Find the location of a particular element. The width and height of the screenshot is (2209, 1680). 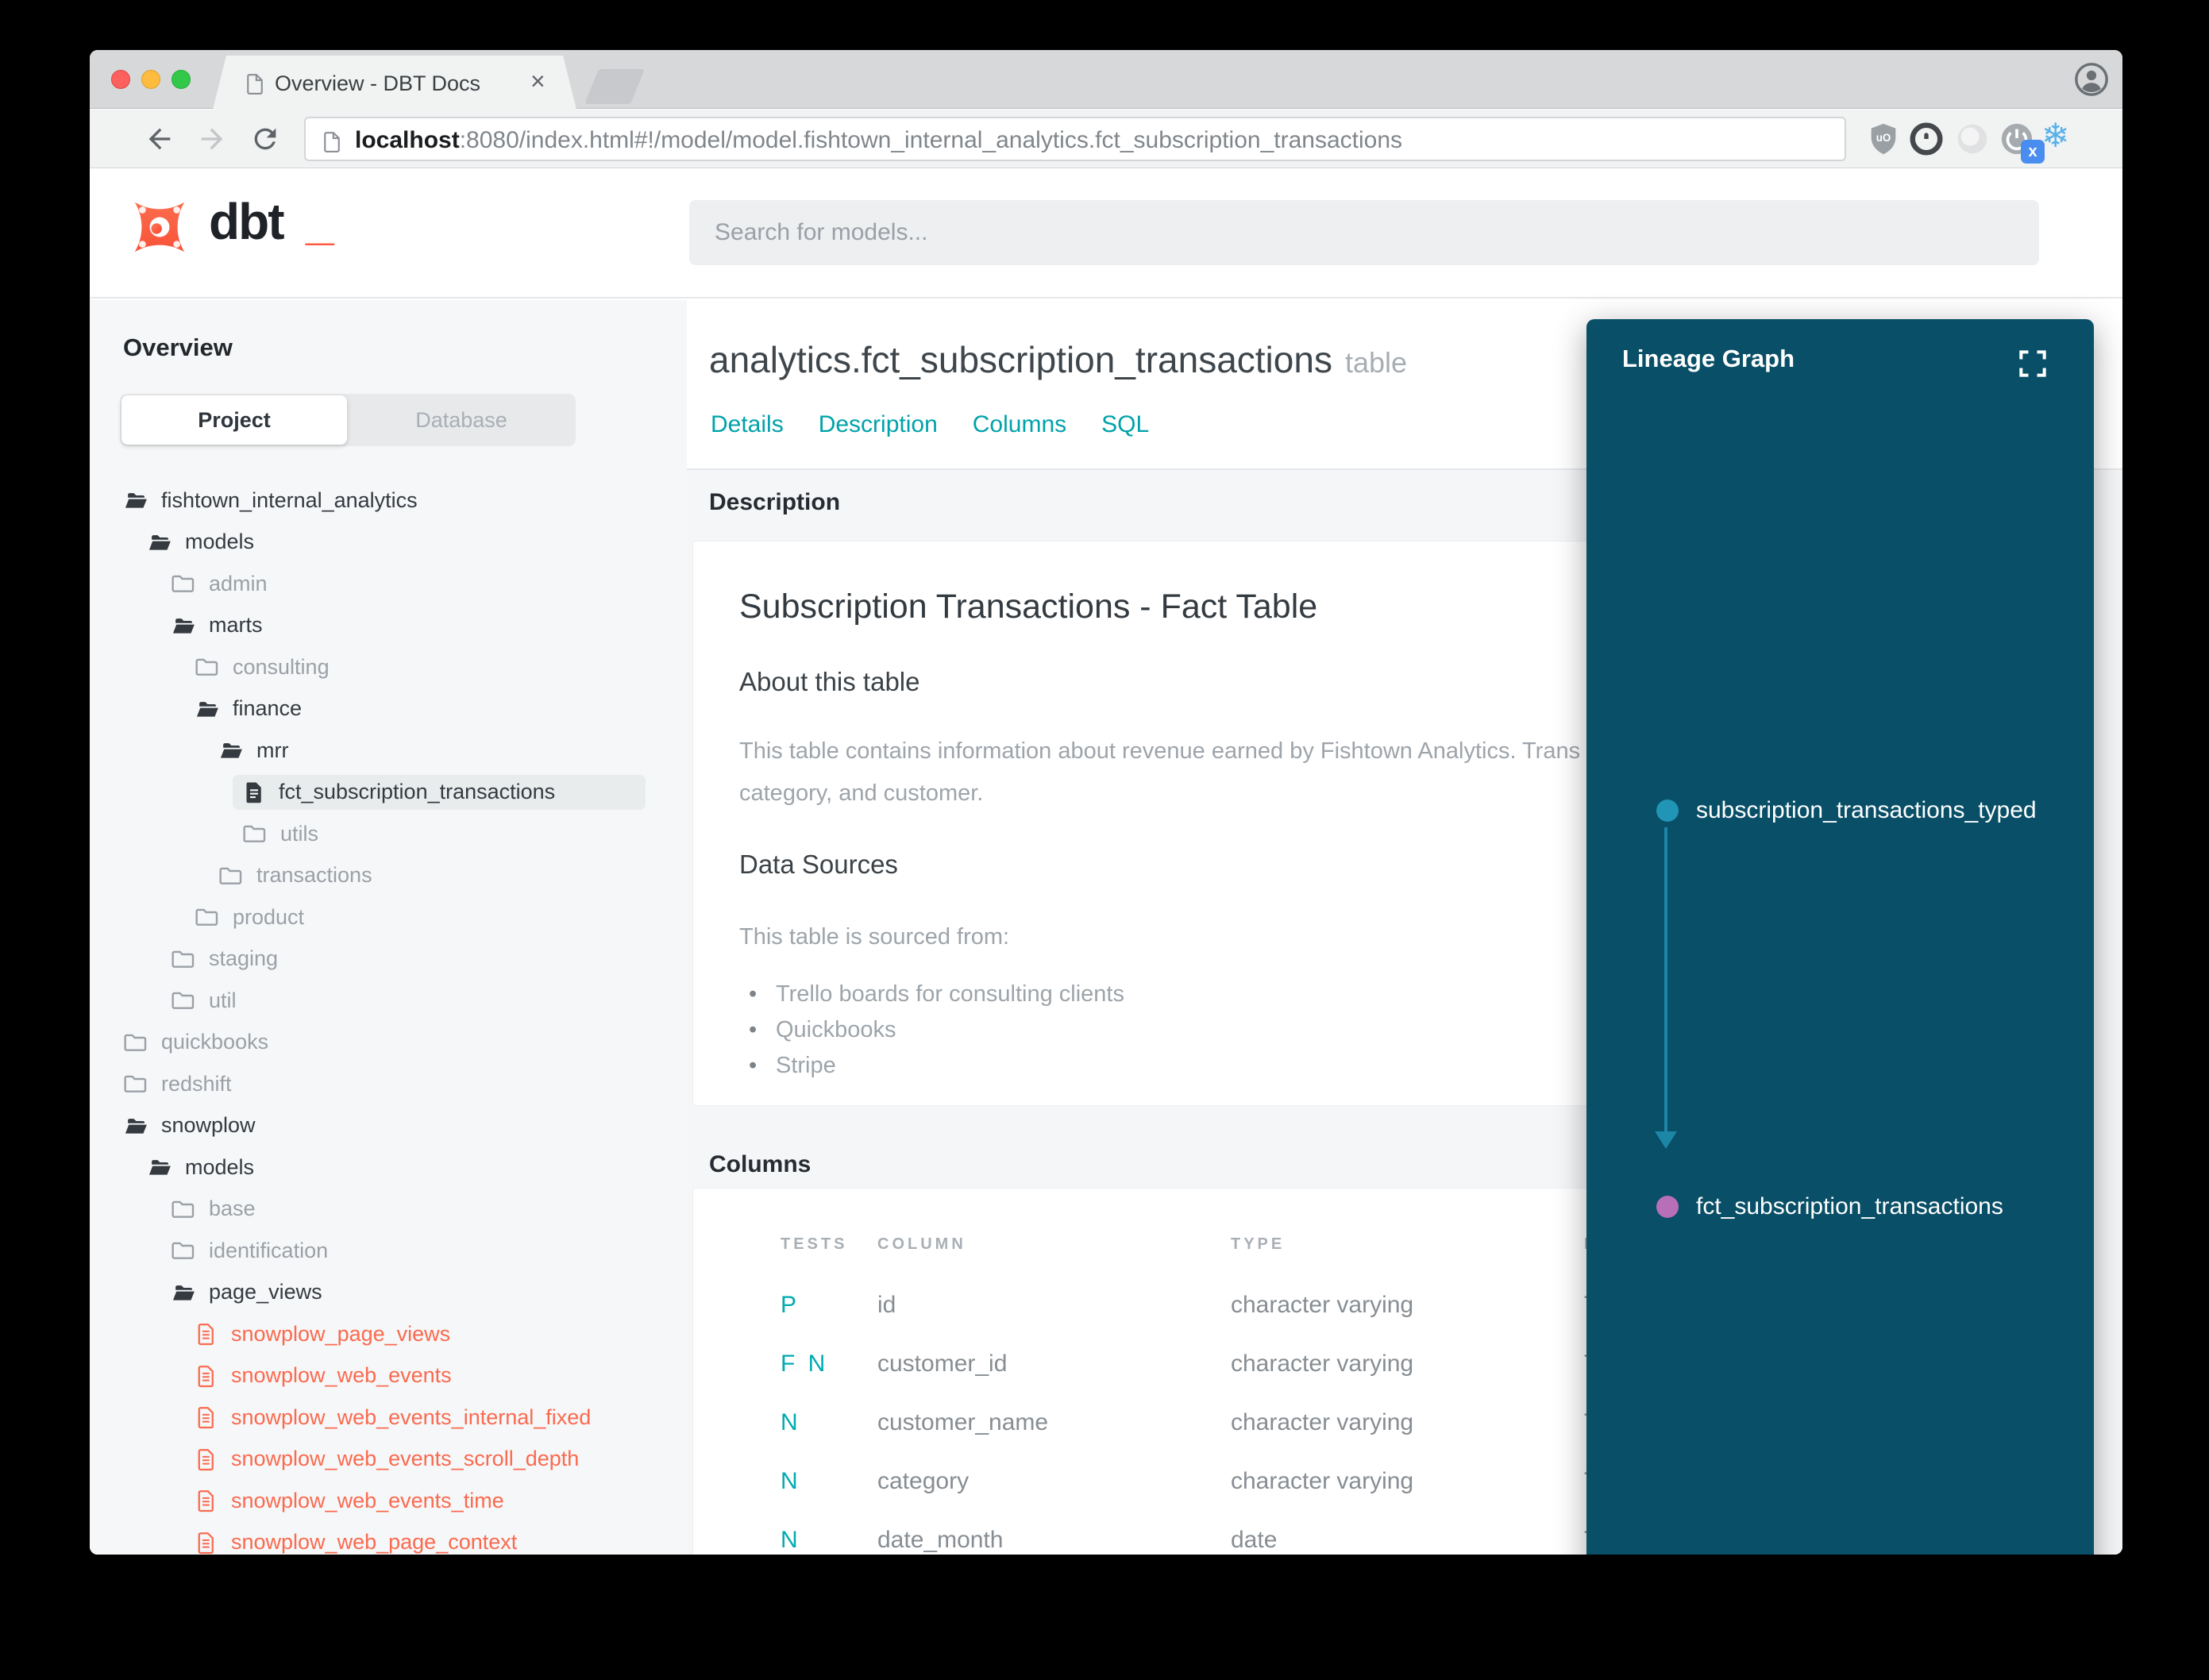

tree-item-snowplow_web_events_internal_fixed: snowplow_web_events_internal_fixed is located at coordinates (389, 1418).